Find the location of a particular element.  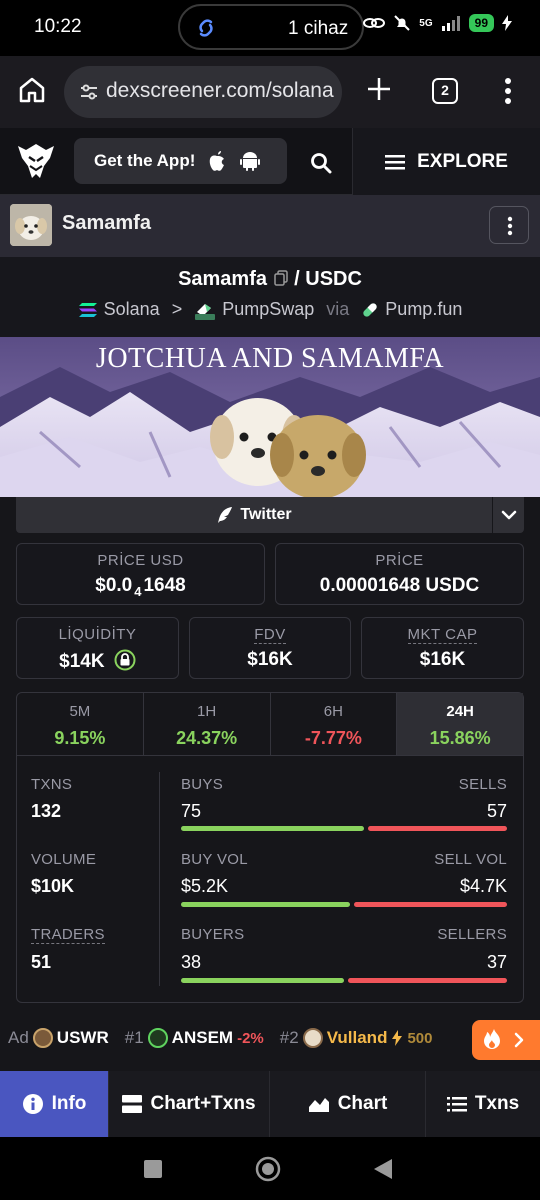

price-usd-digits: 1648 is located at coordinates (164, 585).